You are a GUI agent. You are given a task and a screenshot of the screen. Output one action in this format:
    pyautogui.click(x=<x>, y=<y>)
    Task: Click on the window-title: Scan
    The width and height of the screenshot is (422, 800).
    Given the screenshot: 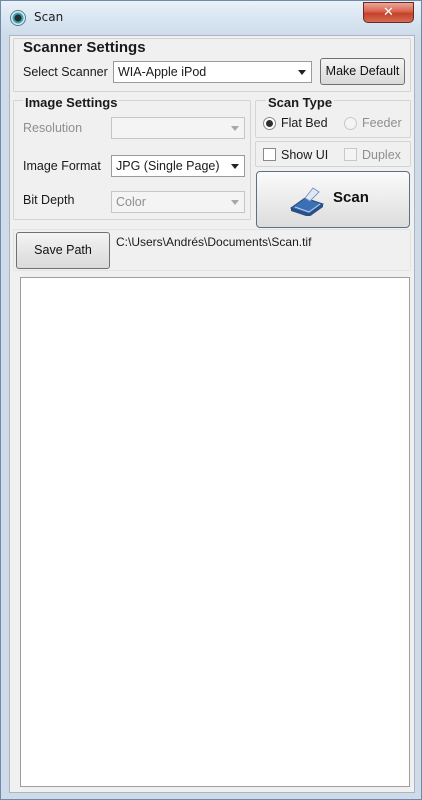 What is the action you would take?
    pyautogui.click(x=49, y=17)
    